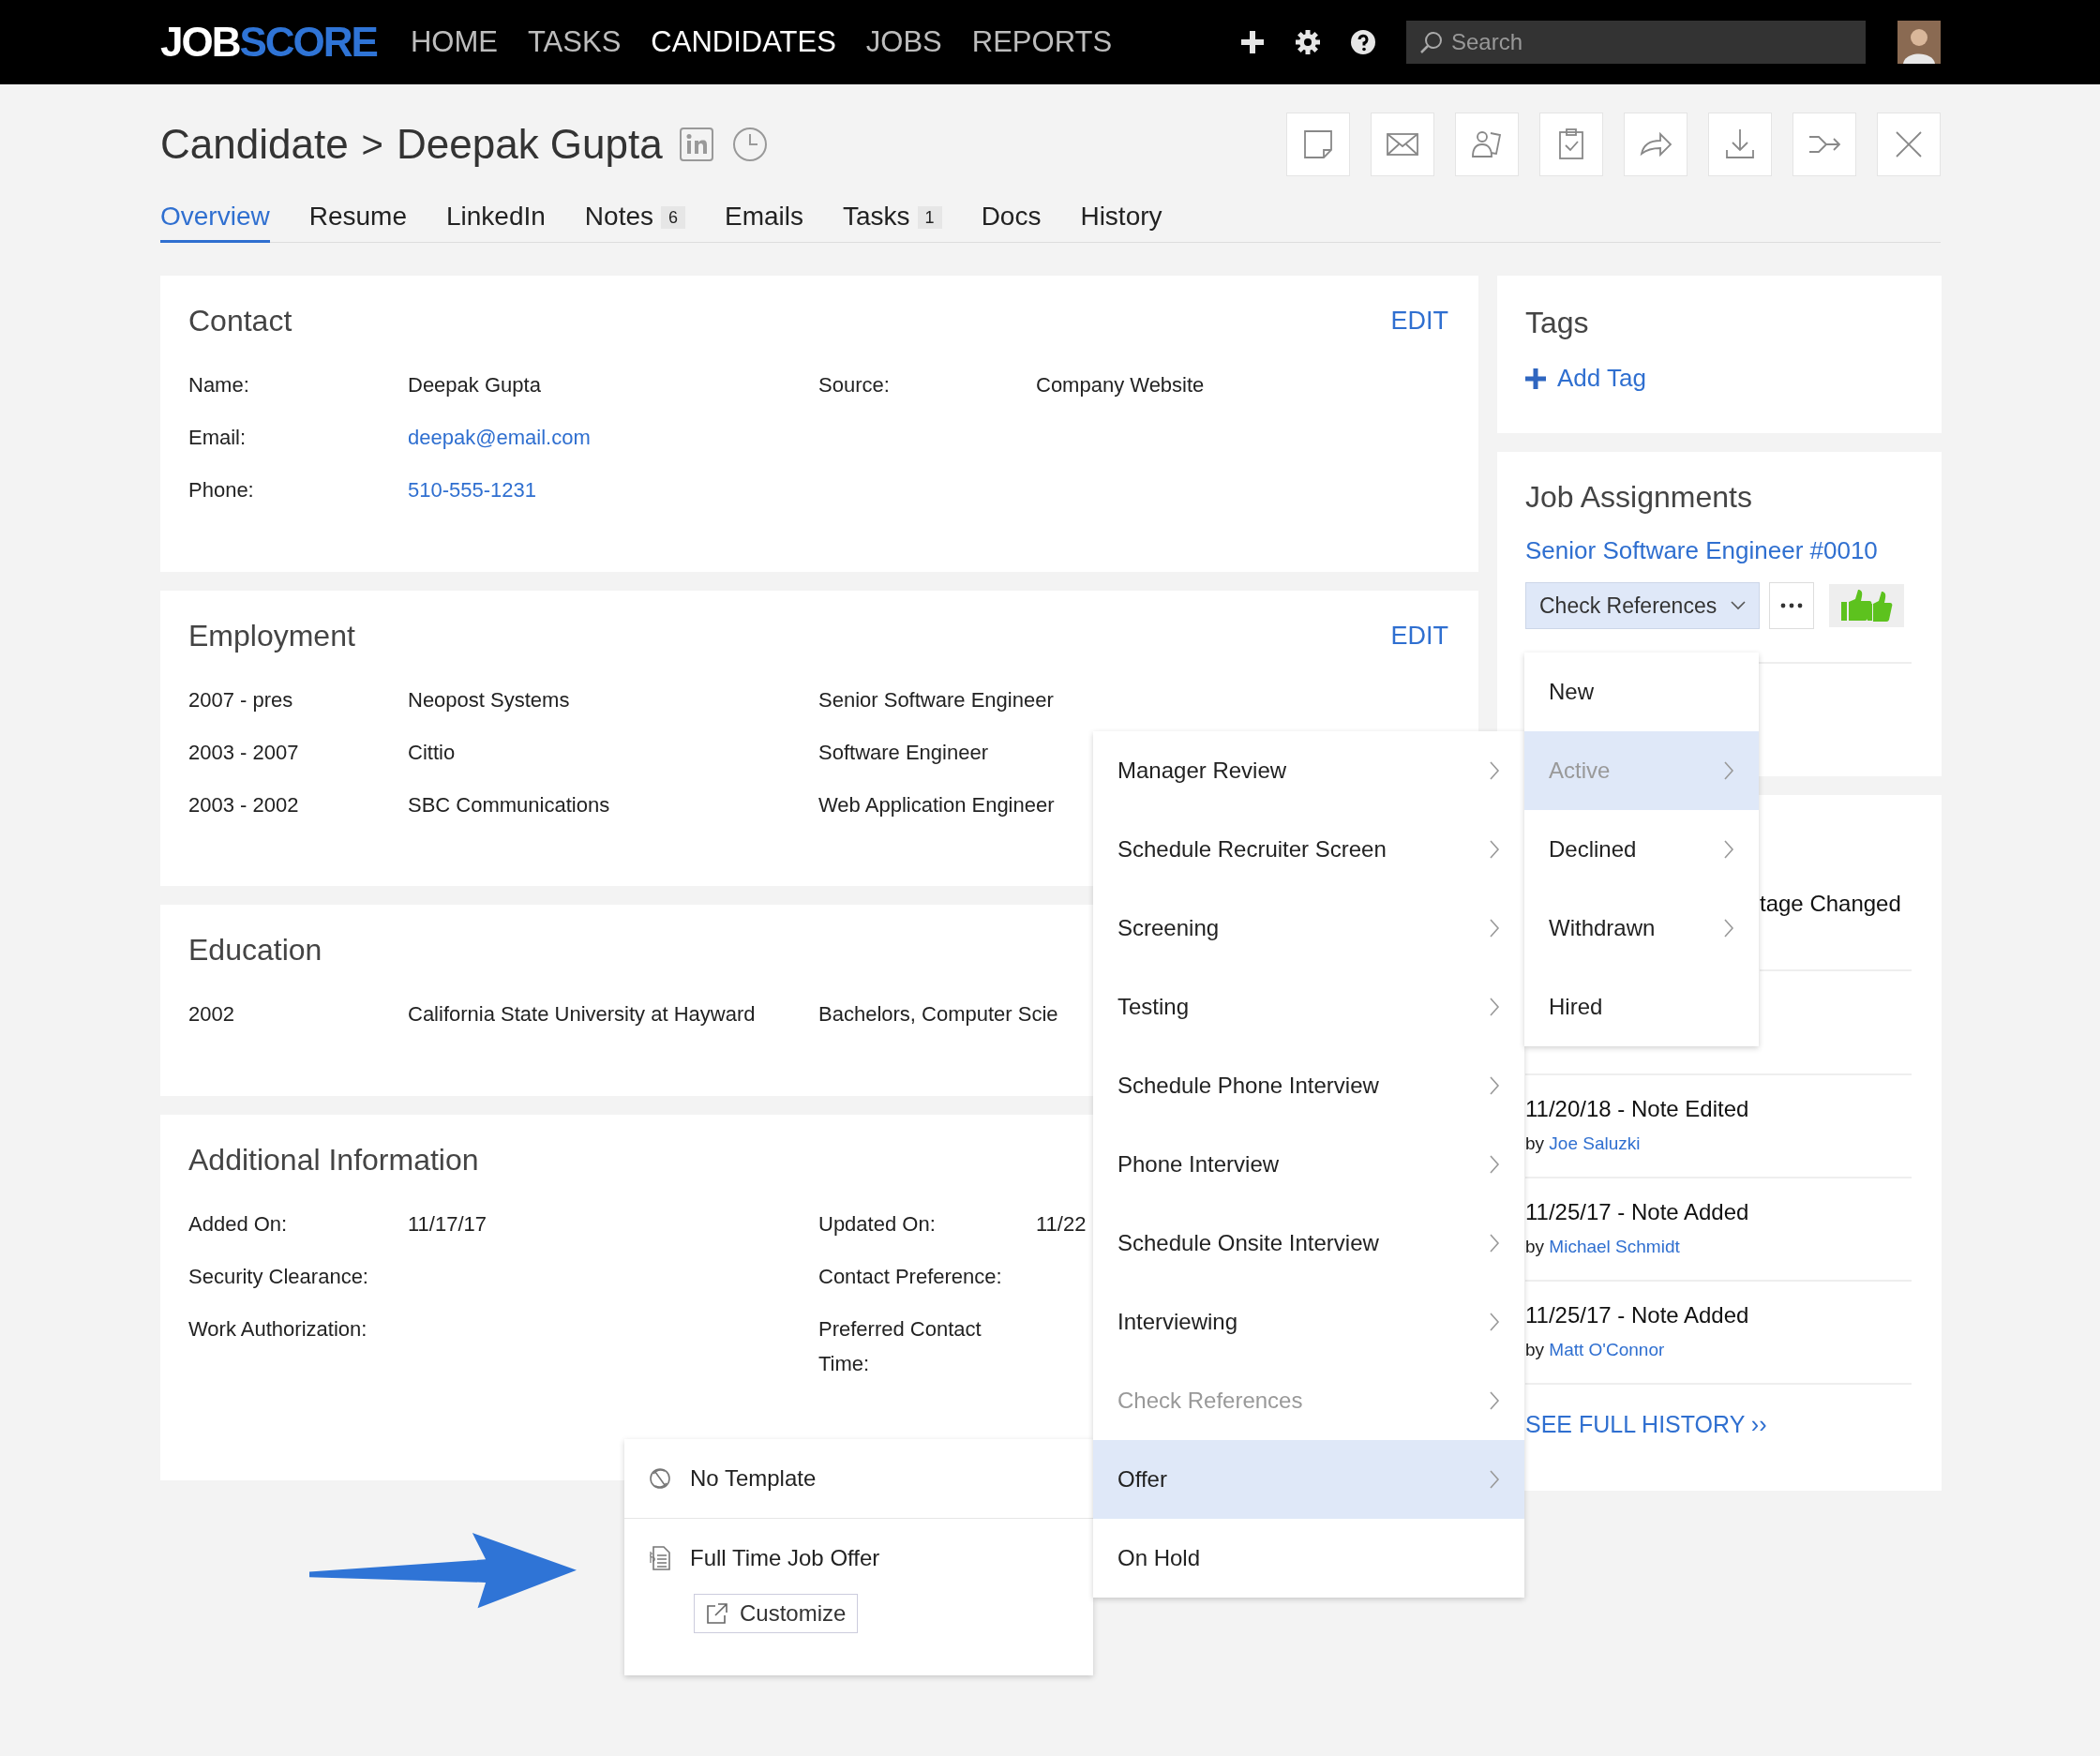 This screenshot has width=2100, height=1756. Describe the element at coordinates (1641, 929) in the screenshot. I see `menu-item: Withdrawn` at that location.